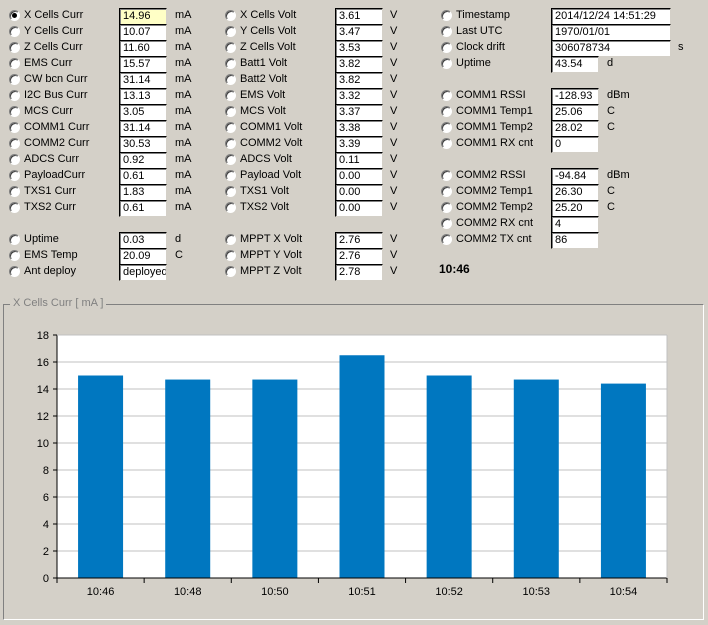  What do you see at coordinates (449, 592) in the screenshot?
I see `x-tick-label: 10:52` at bounding box center [449, 592].